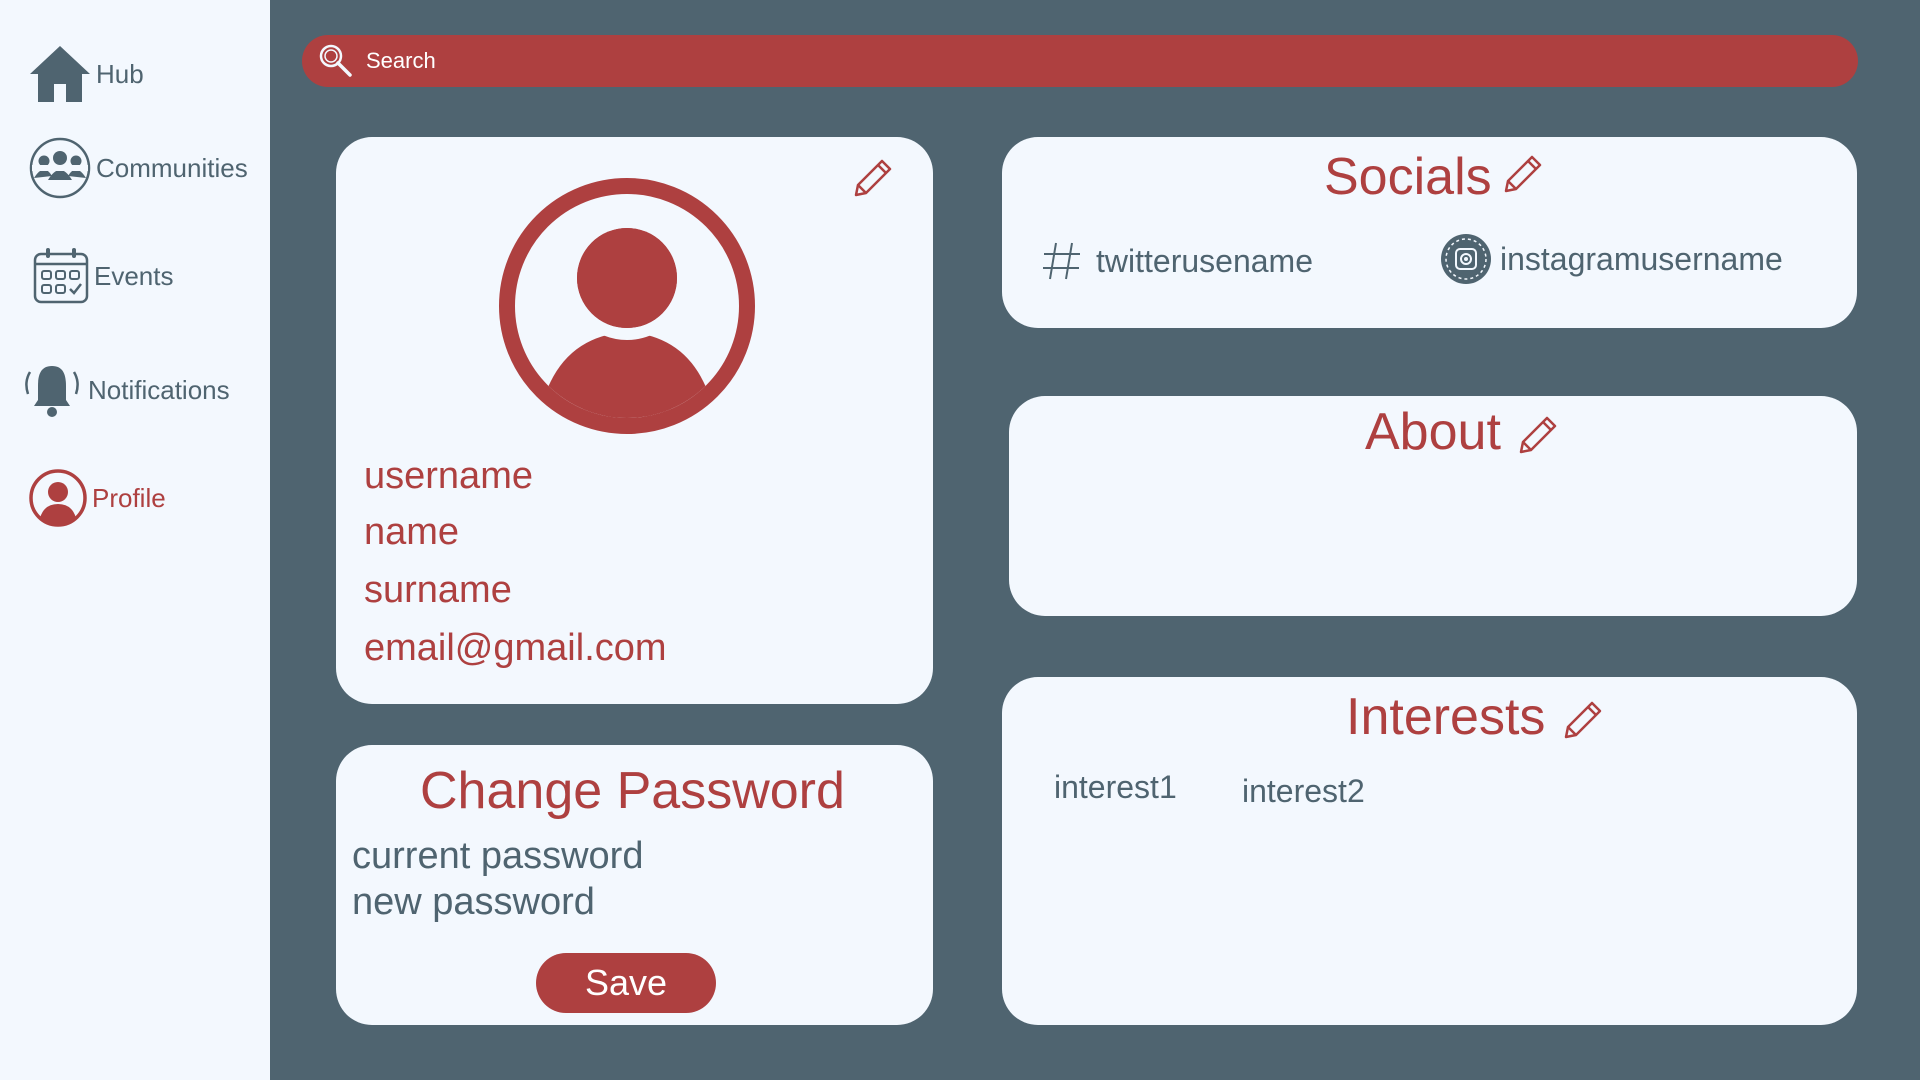 The image size is (1920, 1080). Describe the element at coordinates (473, 902) in the screenshot. I see `new-password-field: new password` at that location.